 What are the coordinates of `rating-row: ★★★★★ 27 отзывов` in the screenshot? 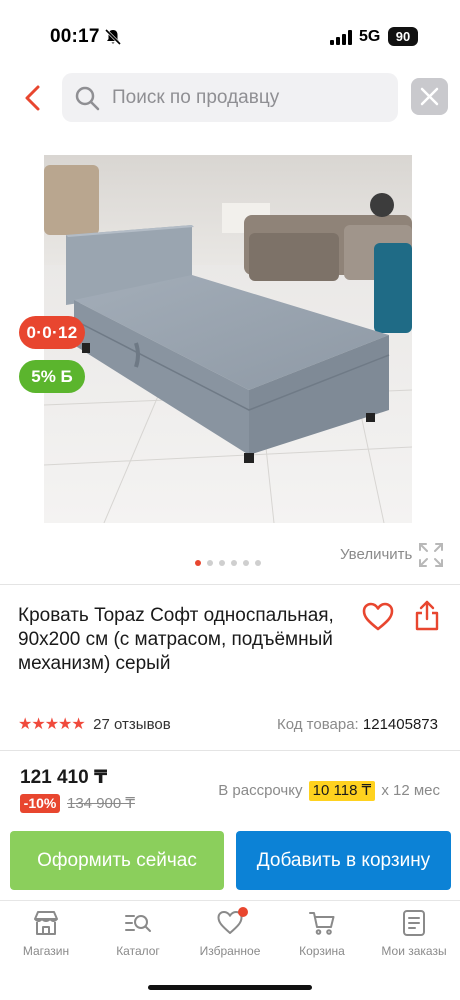 It's located at (94, 724).